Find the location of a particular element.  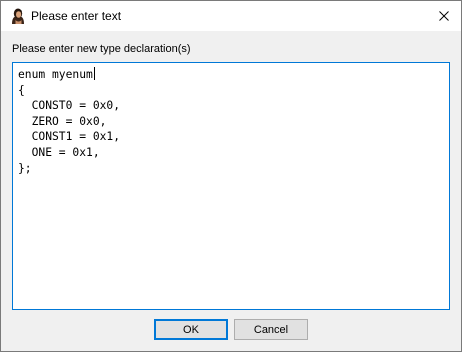

code-line: { is located at coordinates (21, 90).